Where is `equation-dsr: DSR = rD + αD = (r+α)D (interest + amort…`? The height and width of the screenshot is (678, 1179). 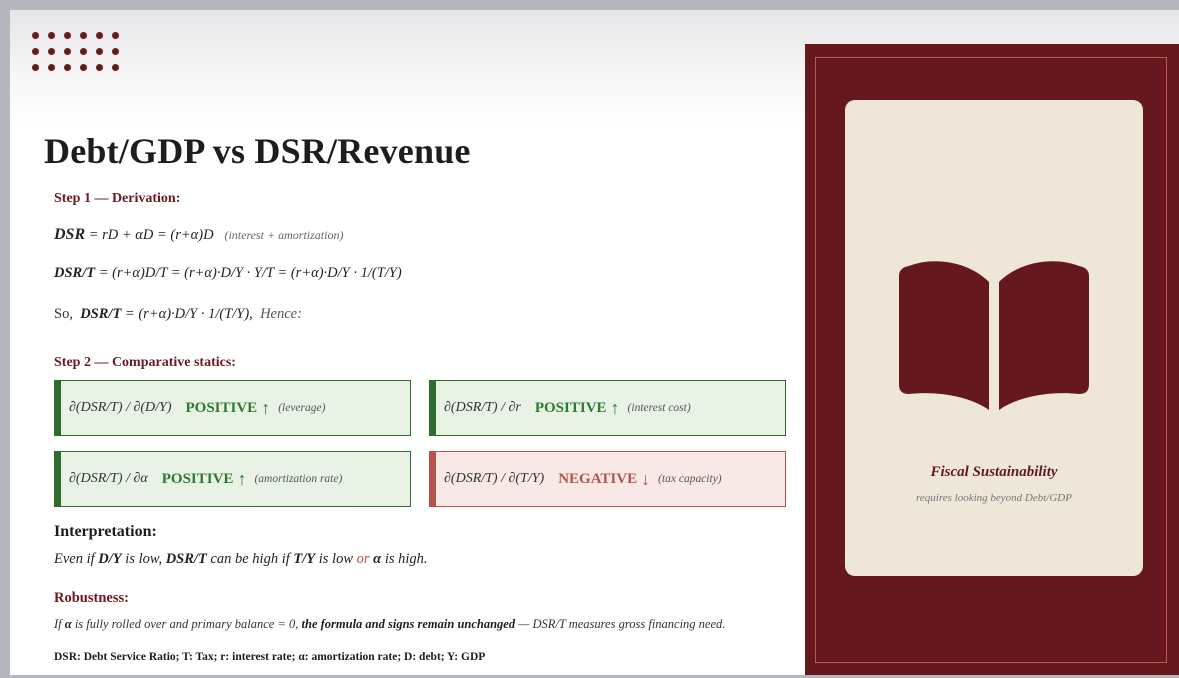 equation-dsr: DSR = rD + αD = (r+α)D (interest + amort… is located at coordinates (198, 235).